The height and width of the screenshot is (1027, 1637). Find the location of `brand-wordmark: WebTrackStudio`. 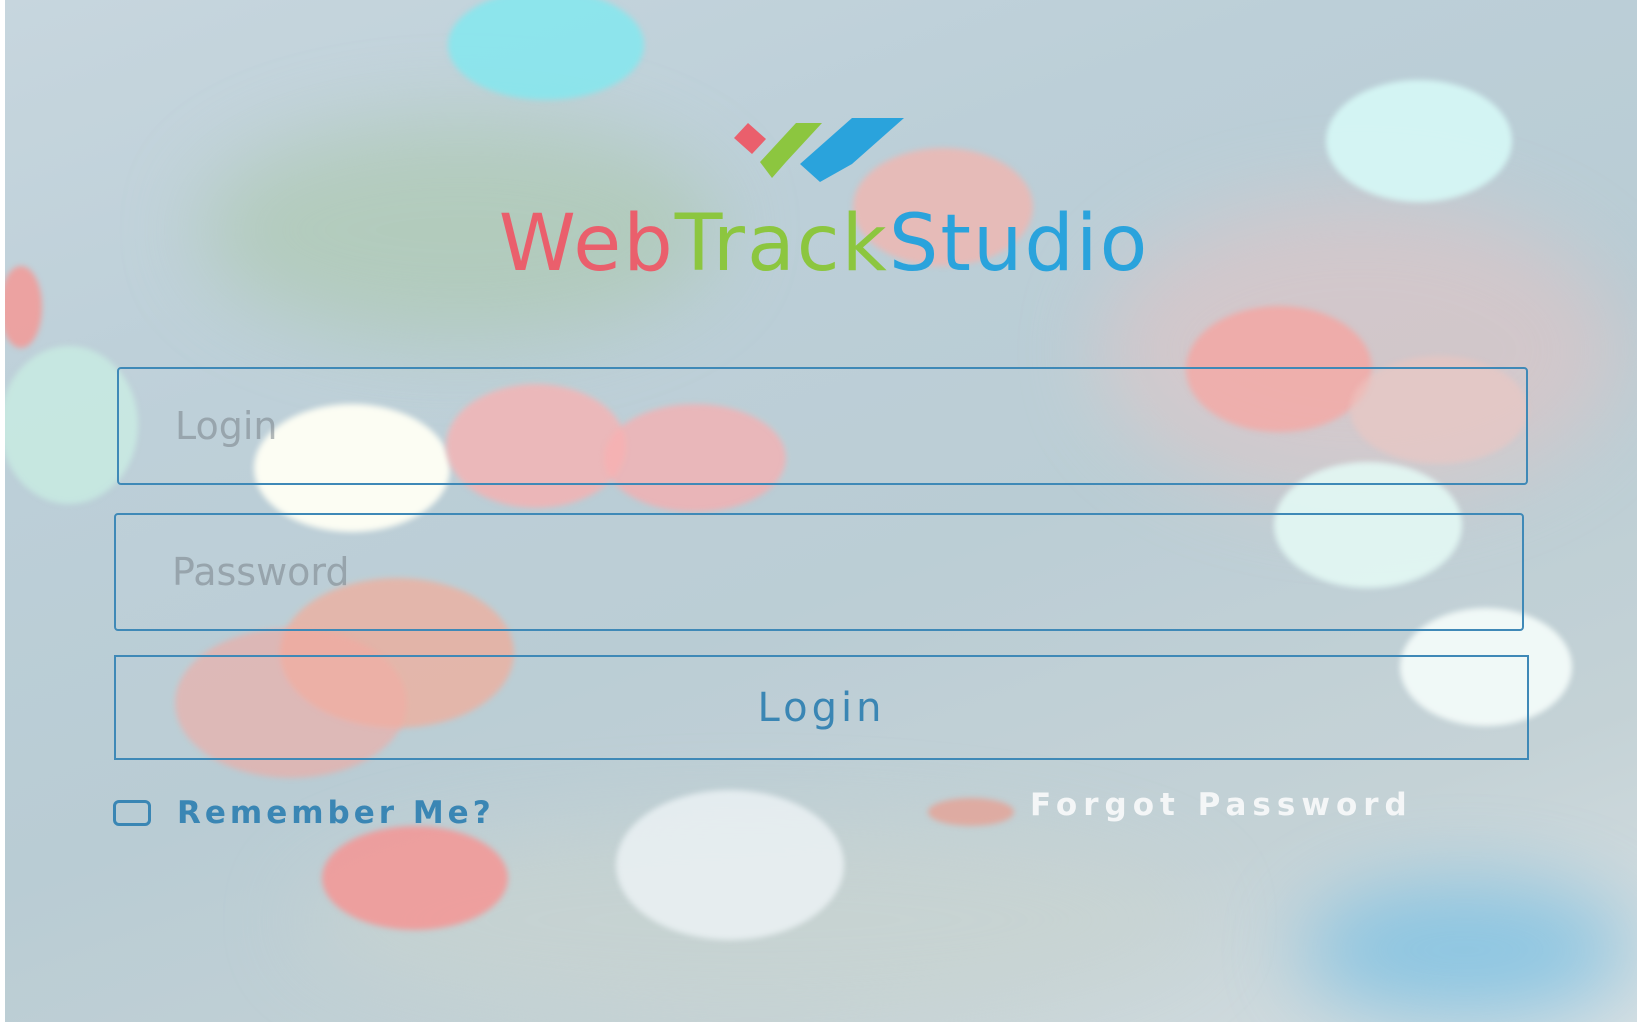

brand-wordmark: WebTrackStudio is located at coordinates (824, 244).